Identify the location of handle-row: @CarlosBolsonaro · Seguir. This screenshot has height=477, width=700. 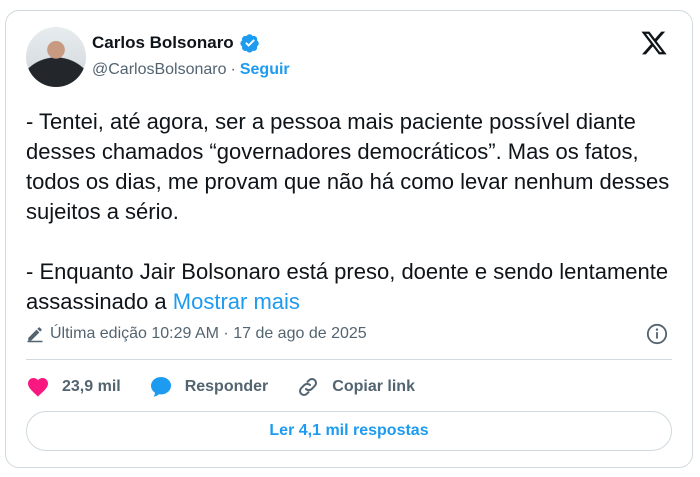
(191, 70).